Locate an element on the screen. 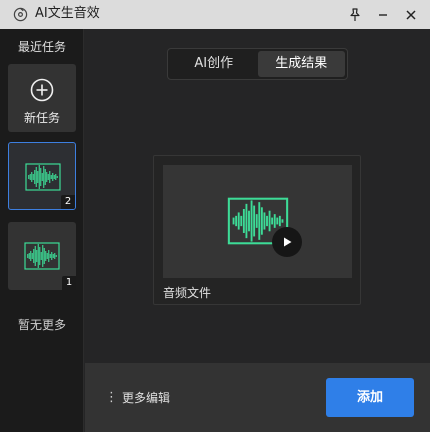 The image size is (430, 432). pin-button is located at coordinates (355, 14).